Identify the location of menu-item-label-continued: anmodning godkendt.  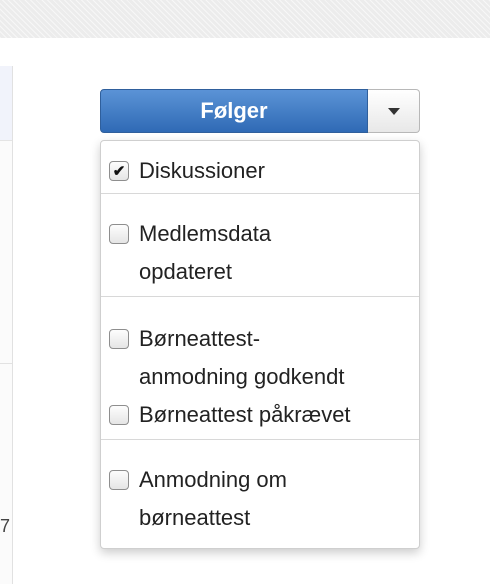
(242, 376).